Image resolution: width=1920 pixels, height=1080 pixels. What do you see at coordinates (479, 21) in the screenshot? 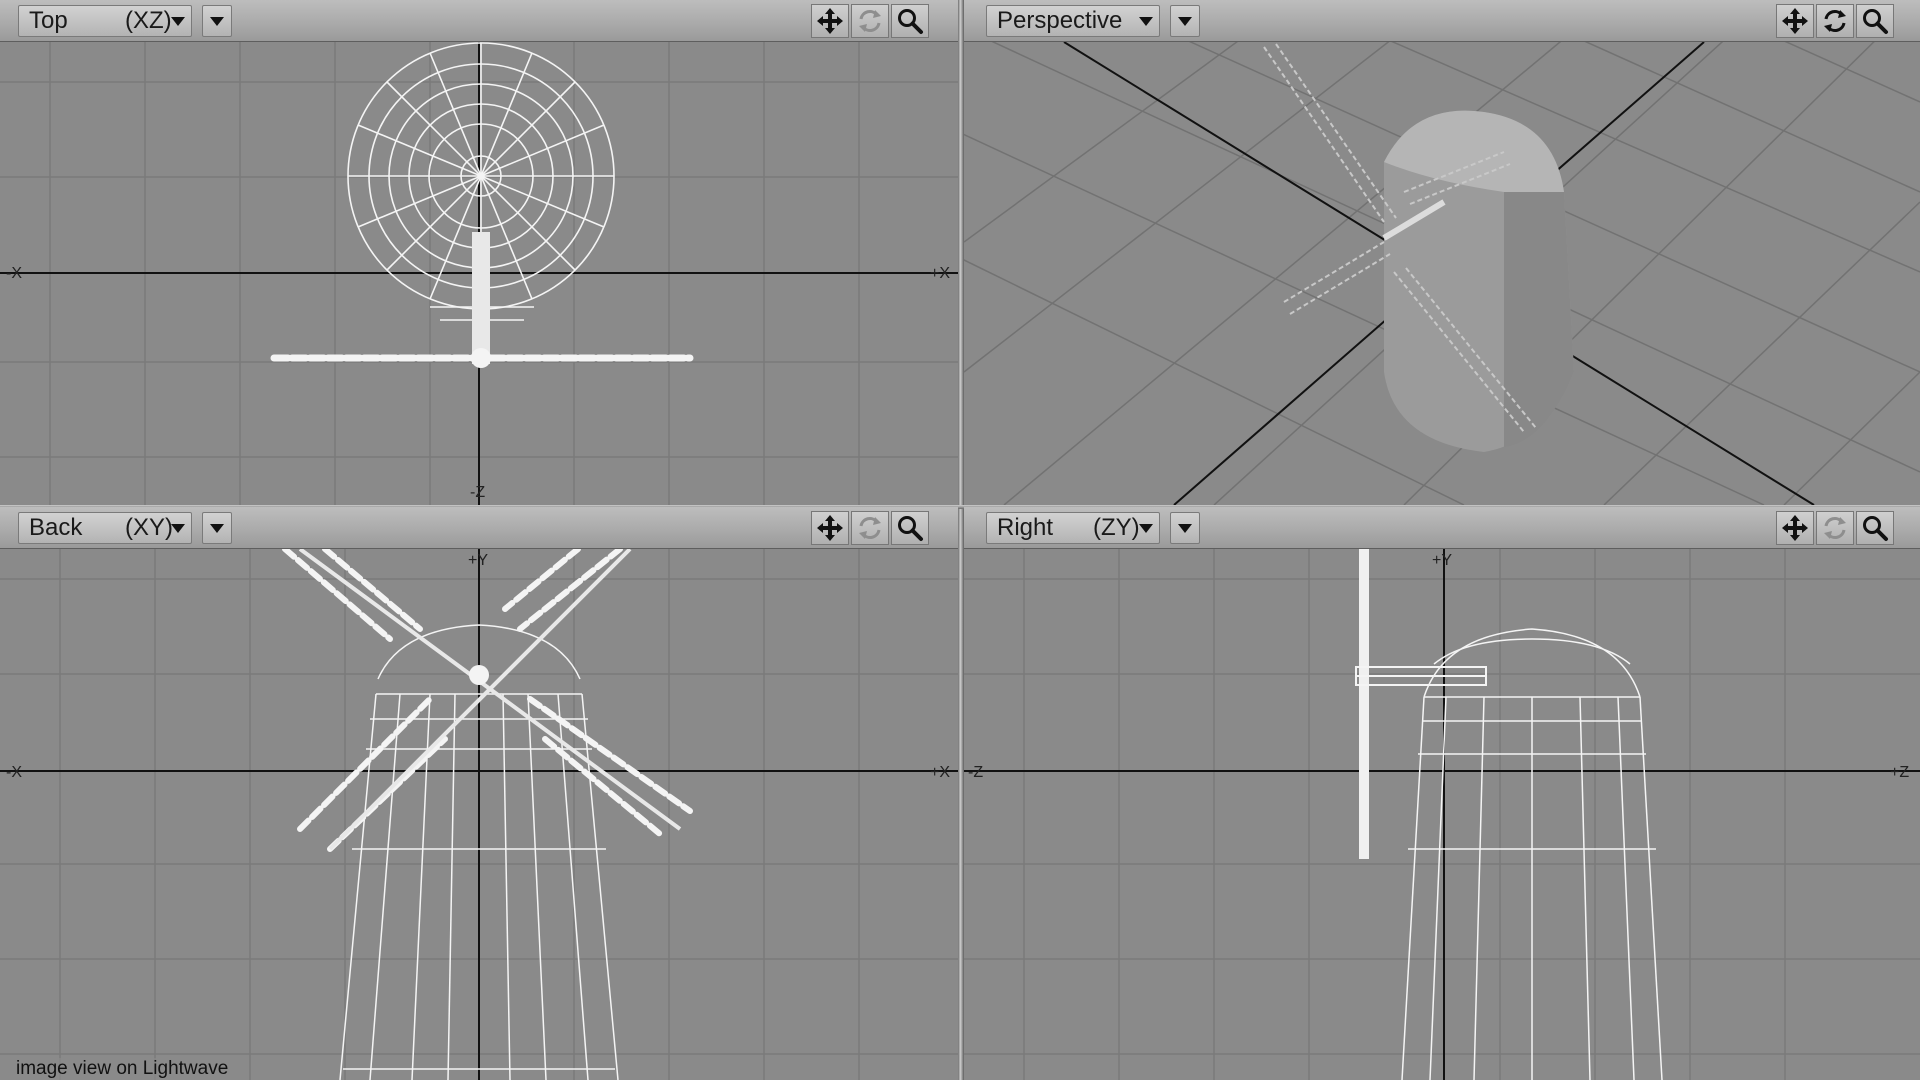
I see `viewport-header: Top (XZ)` at bounding box center [479, 21].